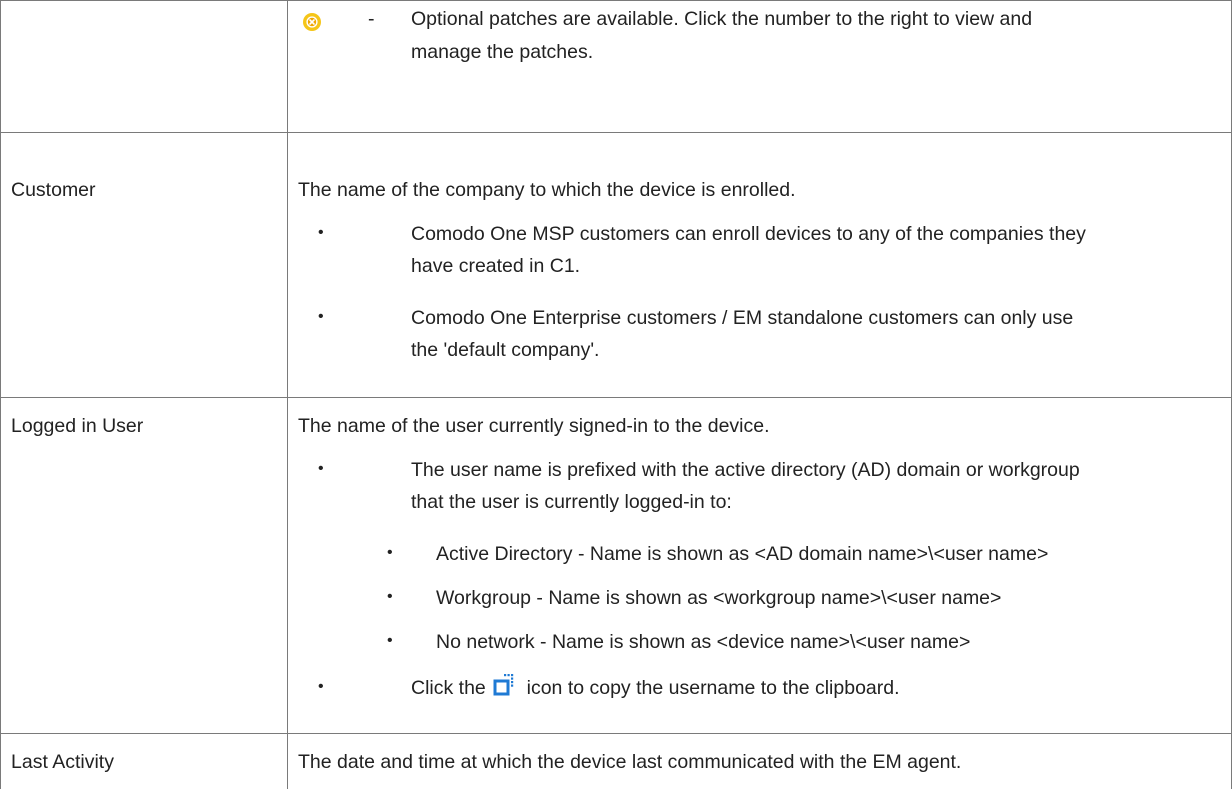  I want to click on bullet-text: the 'default company'., so click(505, 350).